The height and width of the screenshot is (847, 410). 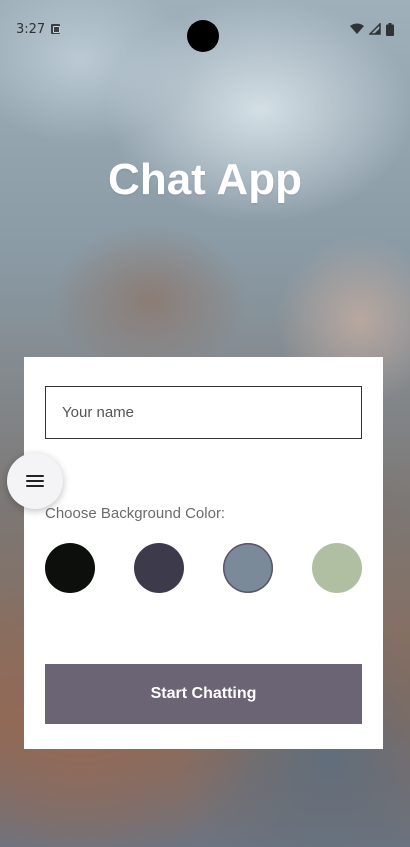 I want to click on color-swatches, so click(x=203, y=568).